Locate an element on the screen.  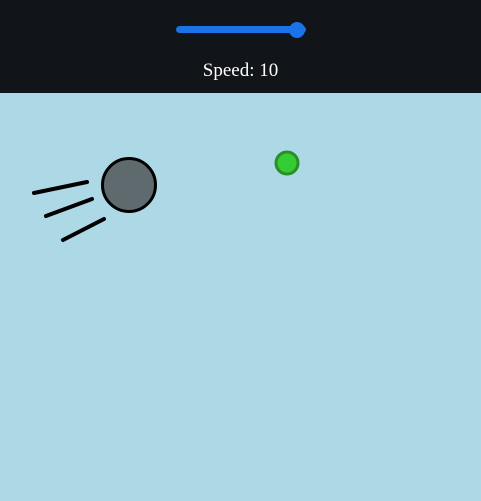
play-area-canvas is located at coordinates (166, 196).